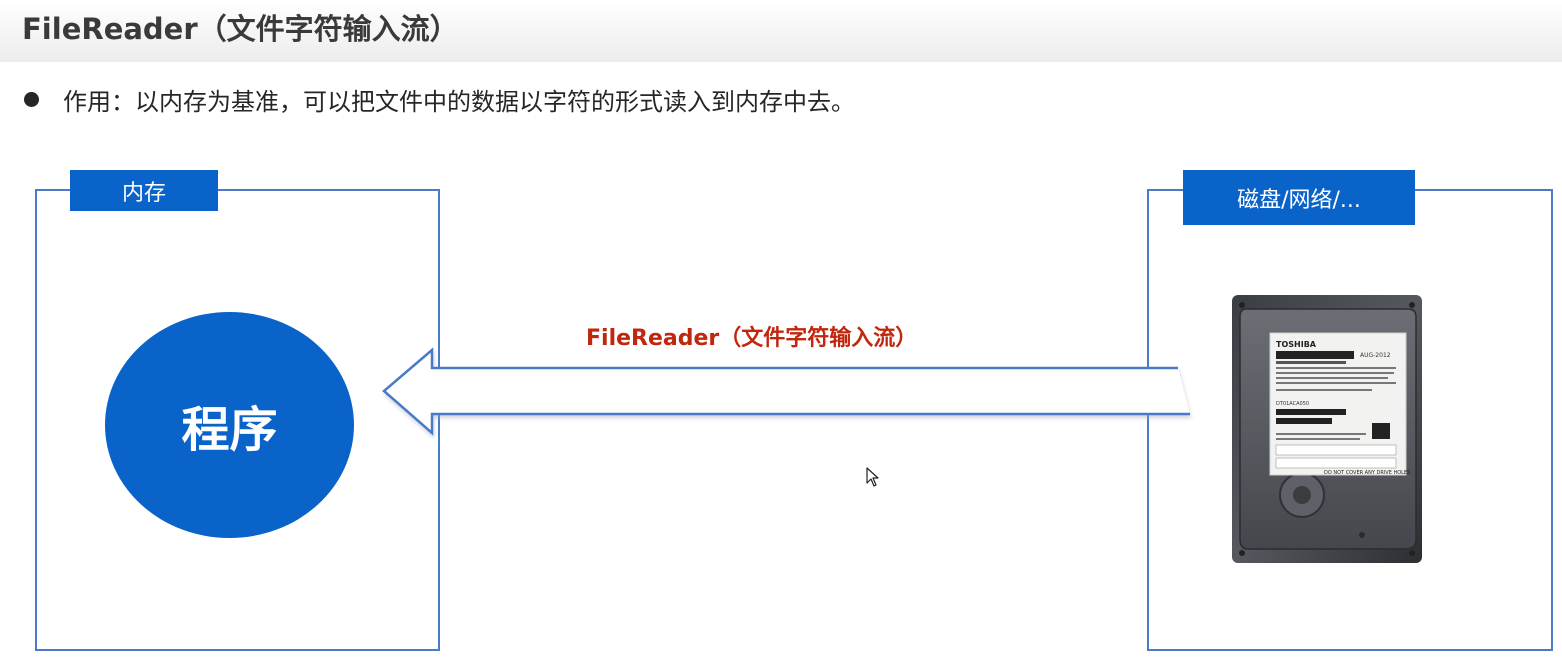 The width and height of the screenshot is (1562, 663). Describe the element at coordinates (1367, 473) in the screenshot. I see `hdd-warning: DO NOT COVER ANY DRIVE HOLES` at that location.